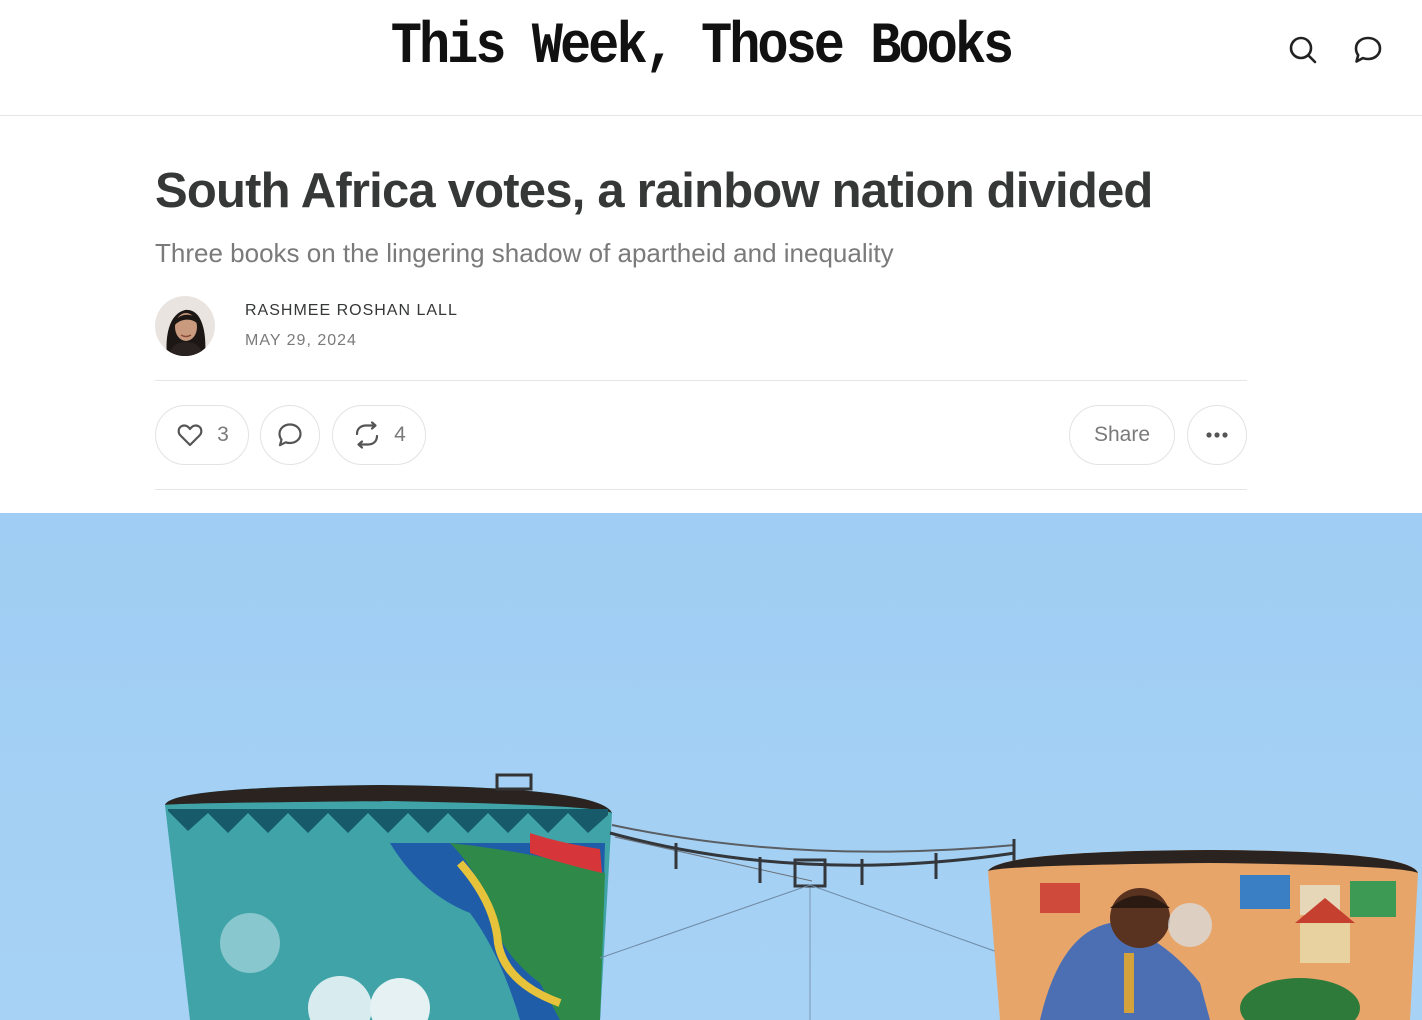  What do you see at coordinates (223, 434) in the screenshot?
I see `like-count: 3` at bounding box center [223, 434].